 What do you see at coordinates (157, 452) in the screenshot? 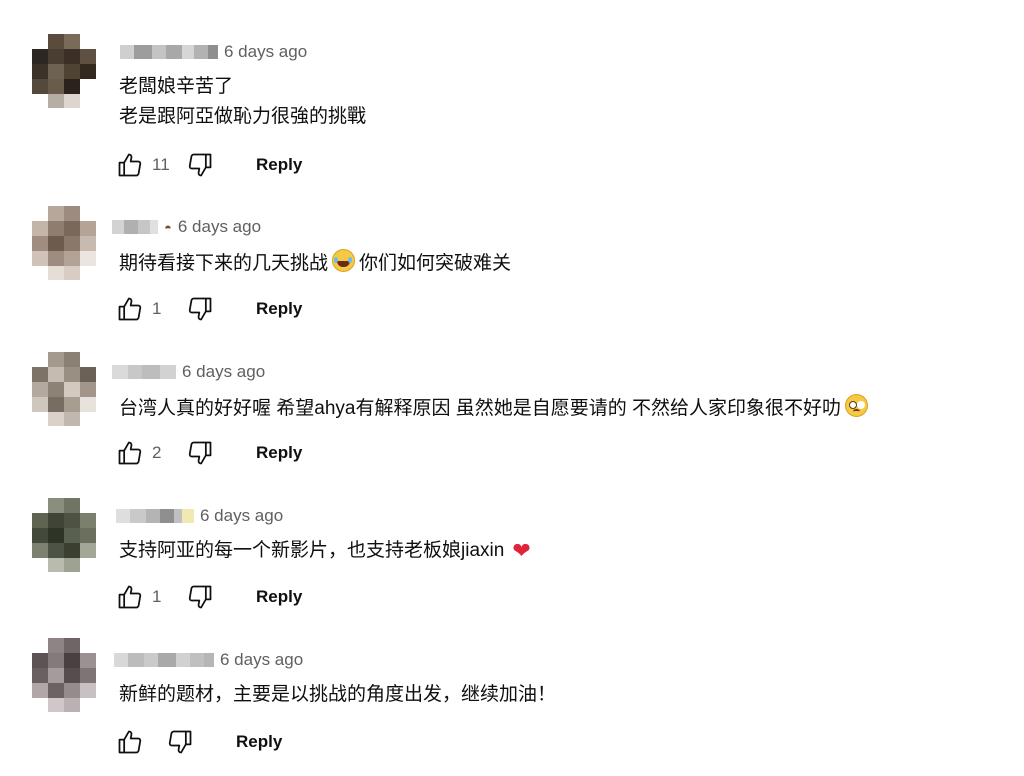
I see `like-count: 2` at bounding box center [157, 452].